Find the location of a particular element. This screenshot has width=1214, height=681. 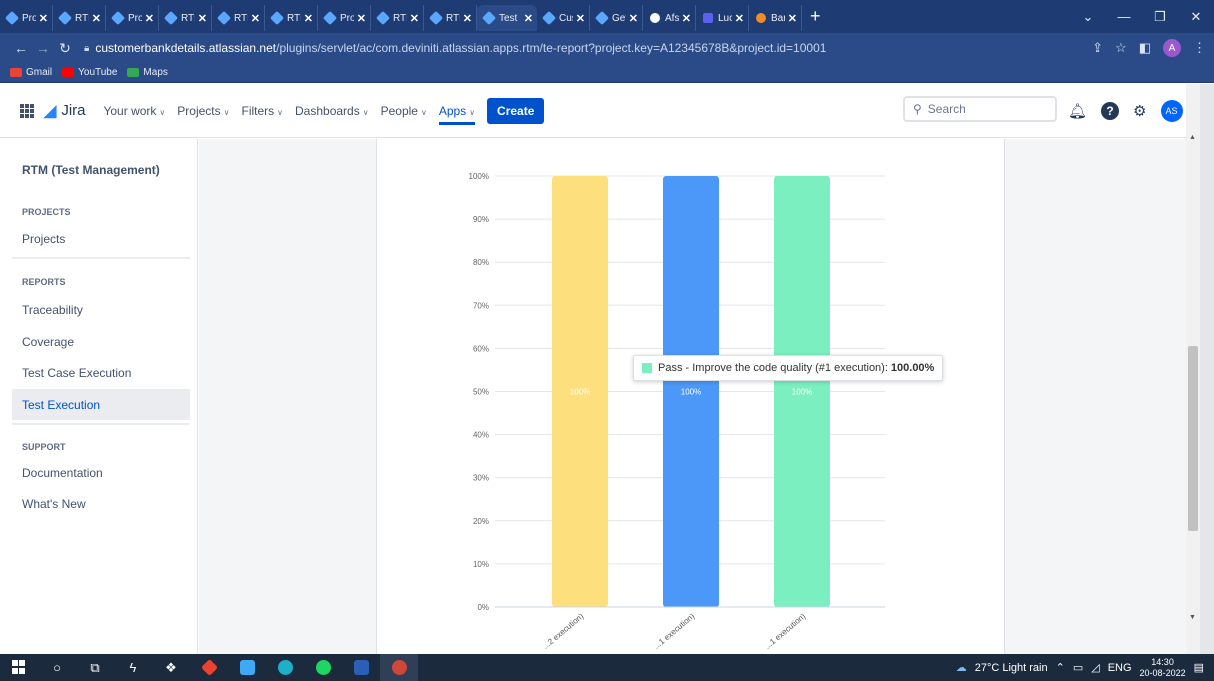

sidebar-item-test-execution: Test Execution is located at coordinates (101, 404).